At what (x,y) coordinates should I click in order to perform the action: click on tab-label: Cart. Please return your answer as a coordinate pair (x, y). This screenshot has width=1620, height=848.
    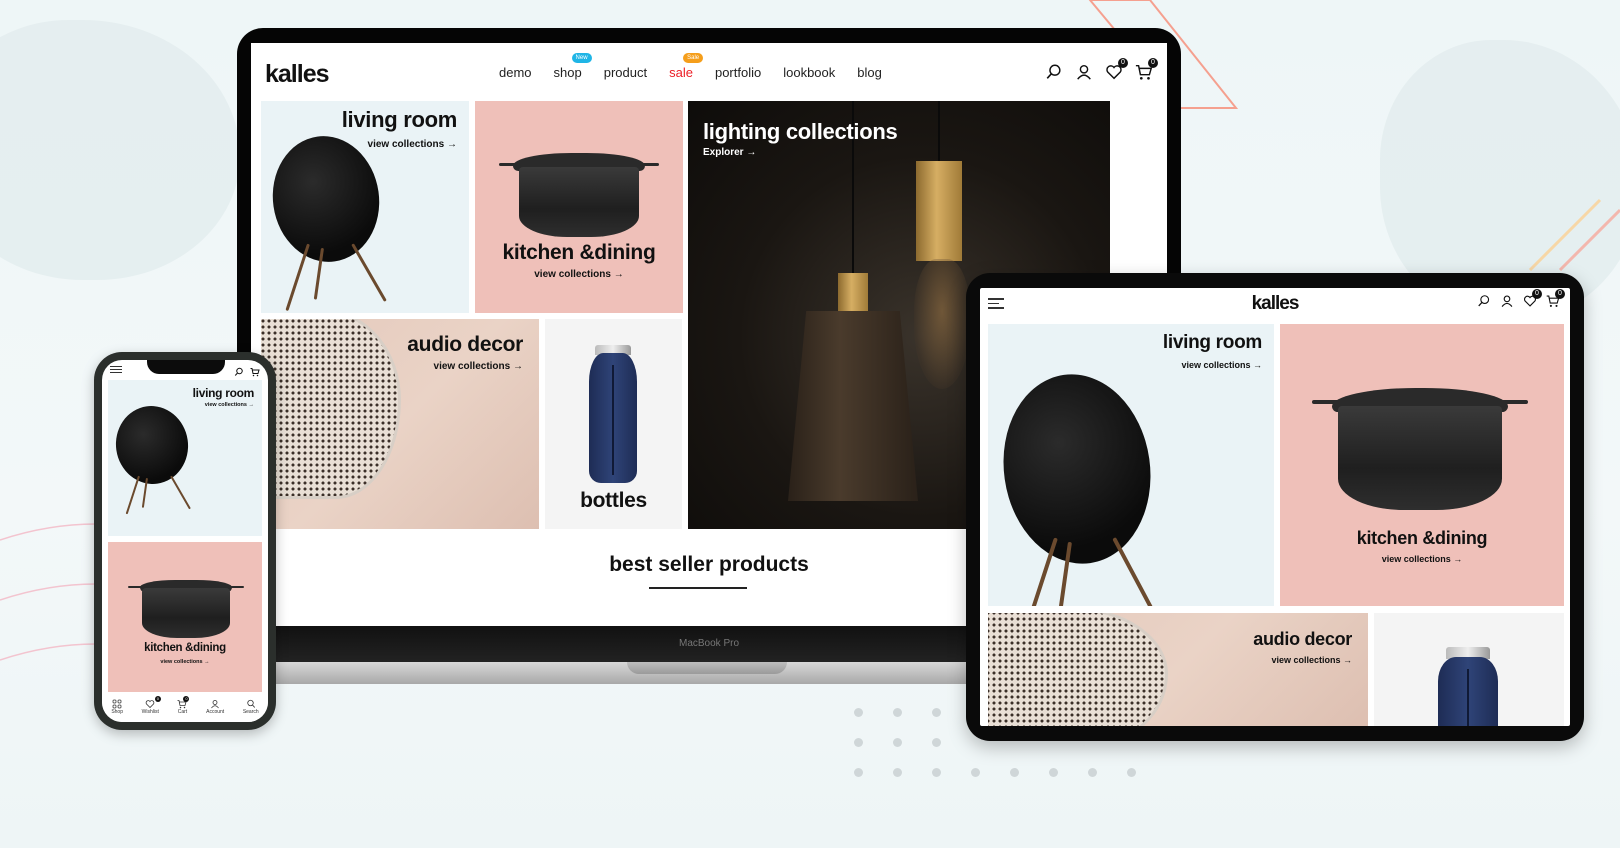
    Looking at the image, I should click on (182, 712).